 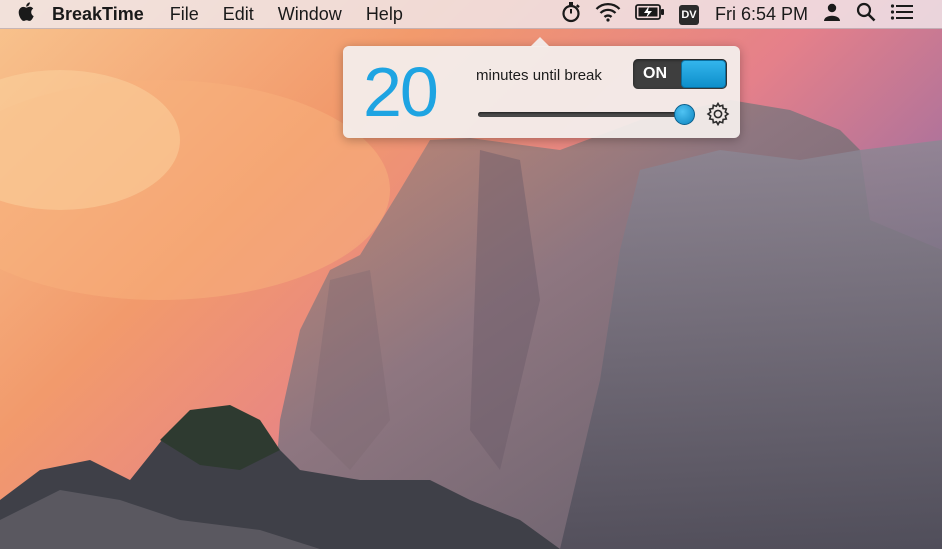 I want to click on gear-icon, so click(x=718, y=114).